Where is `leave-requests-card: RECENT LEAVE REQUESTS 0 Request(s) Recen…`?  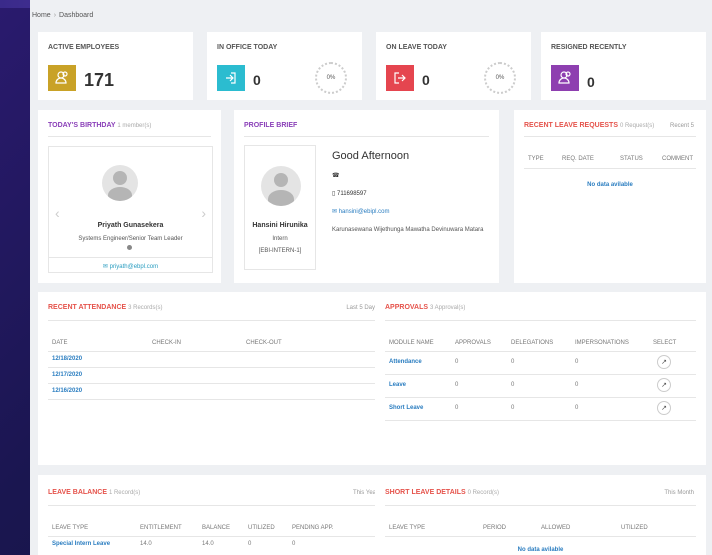 leave-requests-card: RECENT LEAVE REQUESTS 0 Request(s) Recen… is located at coordinates (610, 196).